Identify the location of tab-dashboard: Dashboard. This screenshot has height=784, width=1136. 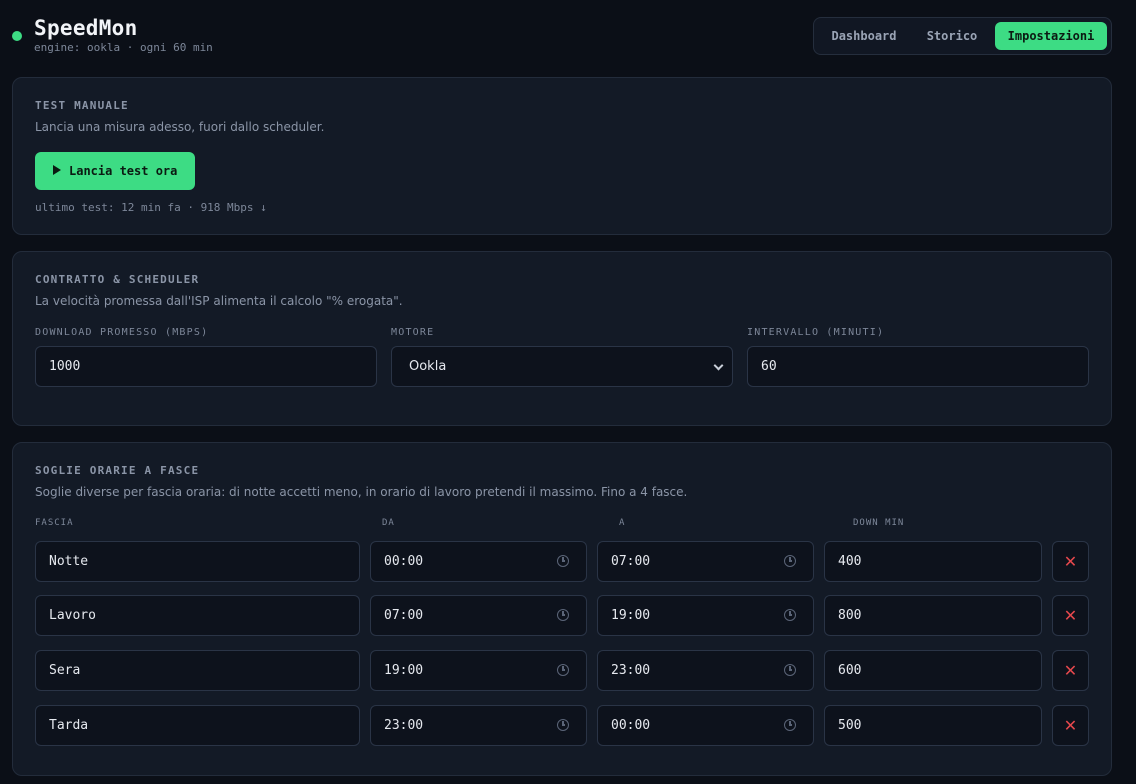
(864, 36).